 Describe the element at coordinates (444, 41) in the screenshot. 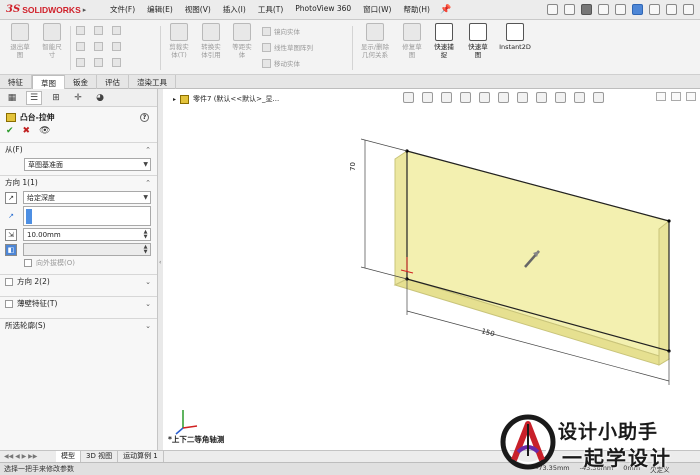

I see `quick-snaps-button: 快速捕 捉` at that location.